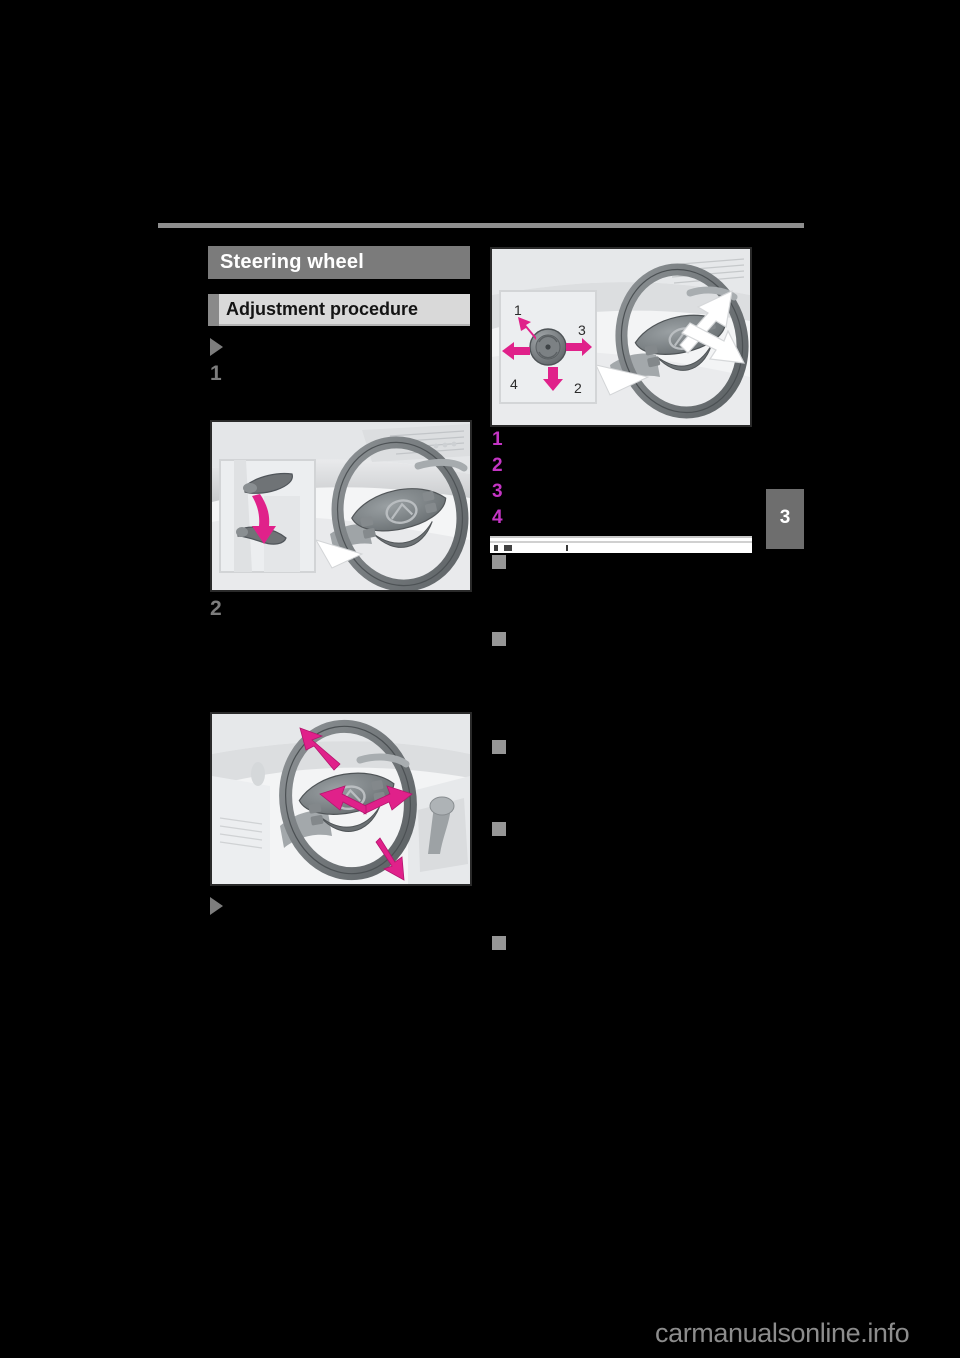 This screenshot has height=1358, width=960. I want to click on figure-2-graphic, so click(341, 799).